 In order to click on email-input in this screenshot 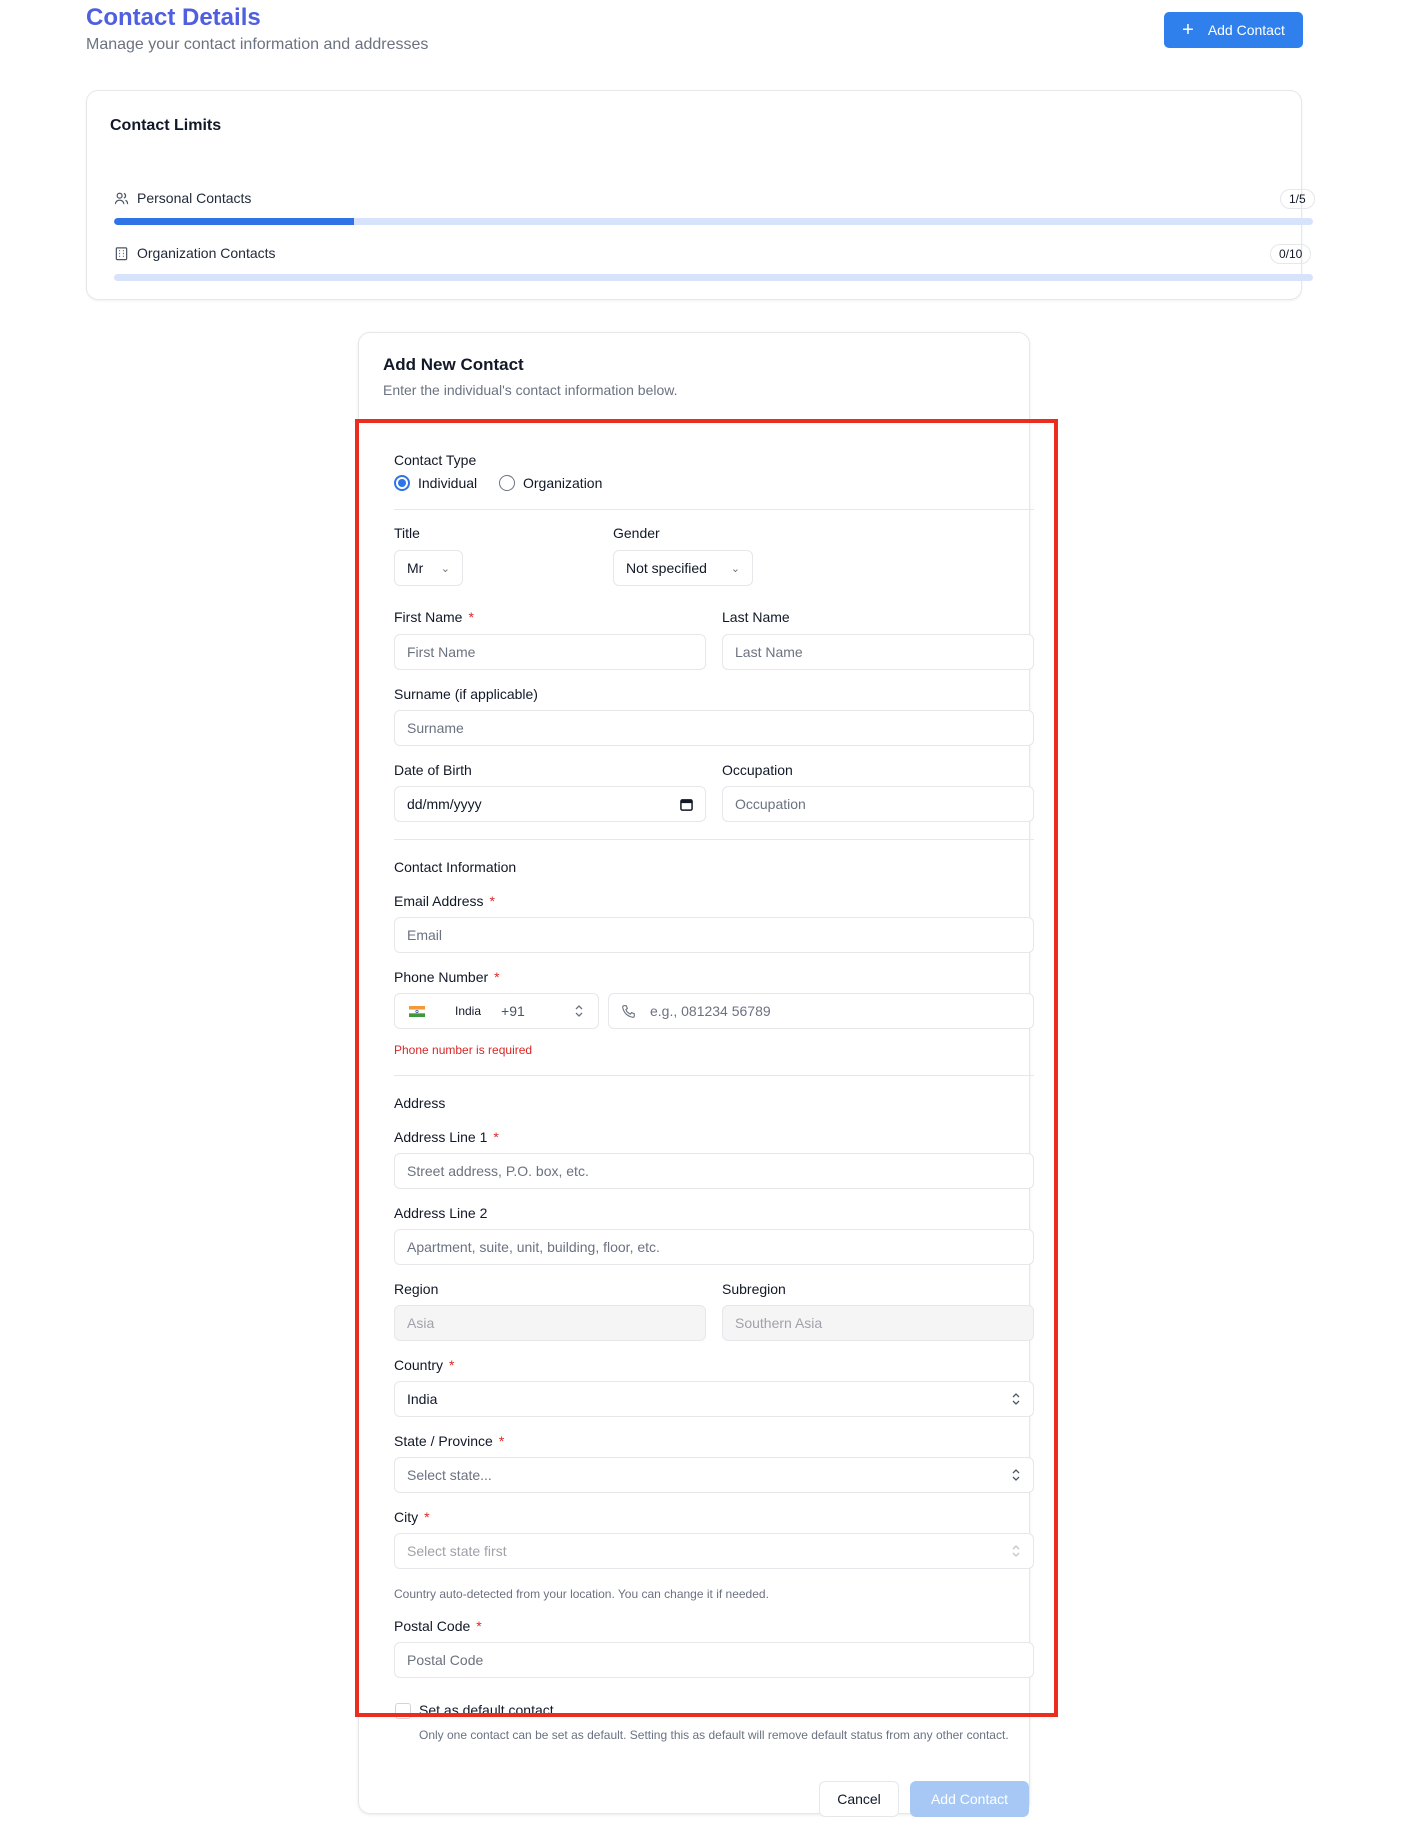, I will do `click(714, 935)`.